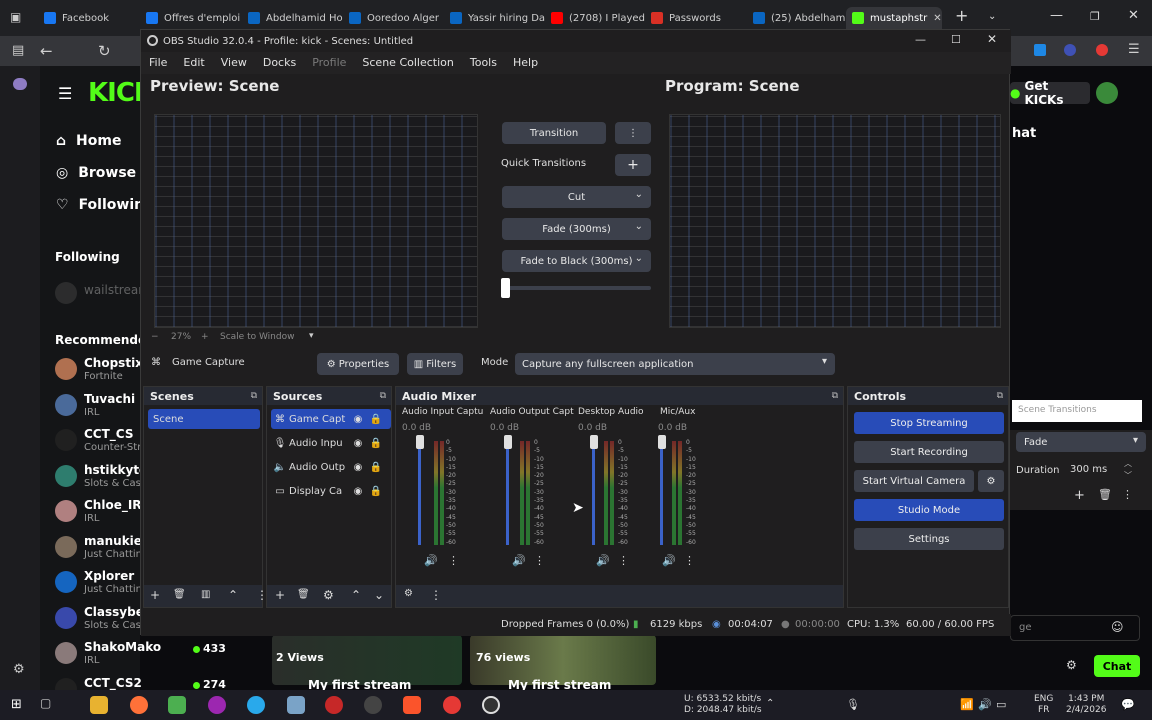  What do you see at coordinates (491, 705) in the screenshot?
I see `obs-taskbar-icon` at bounding box center [491, 705].